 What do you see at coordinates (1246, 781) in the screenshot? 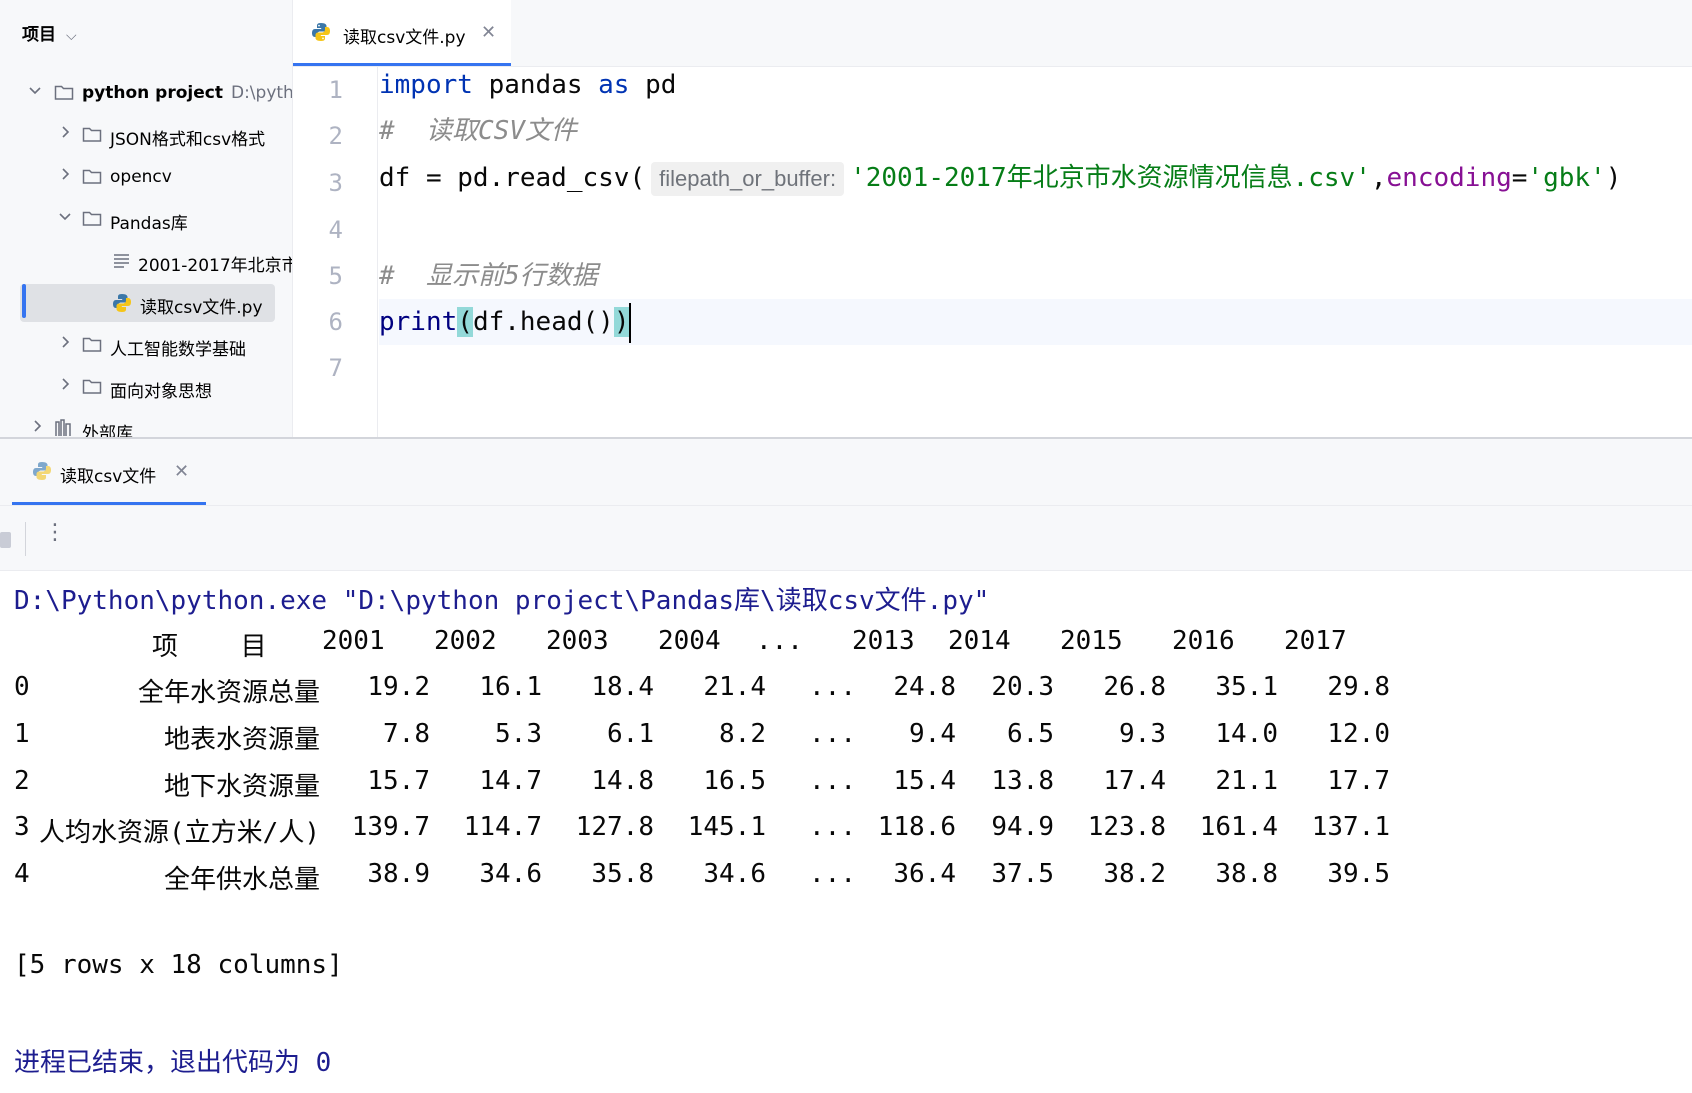
I see `table-cell: 21.1` at bounding box center [1246, 781].